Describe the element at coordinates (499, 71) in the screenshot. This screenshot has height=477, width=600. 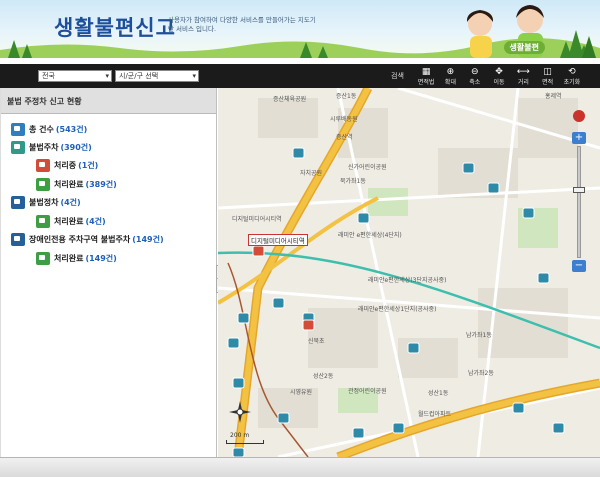
I see `pan-icon: ✥` at that location.